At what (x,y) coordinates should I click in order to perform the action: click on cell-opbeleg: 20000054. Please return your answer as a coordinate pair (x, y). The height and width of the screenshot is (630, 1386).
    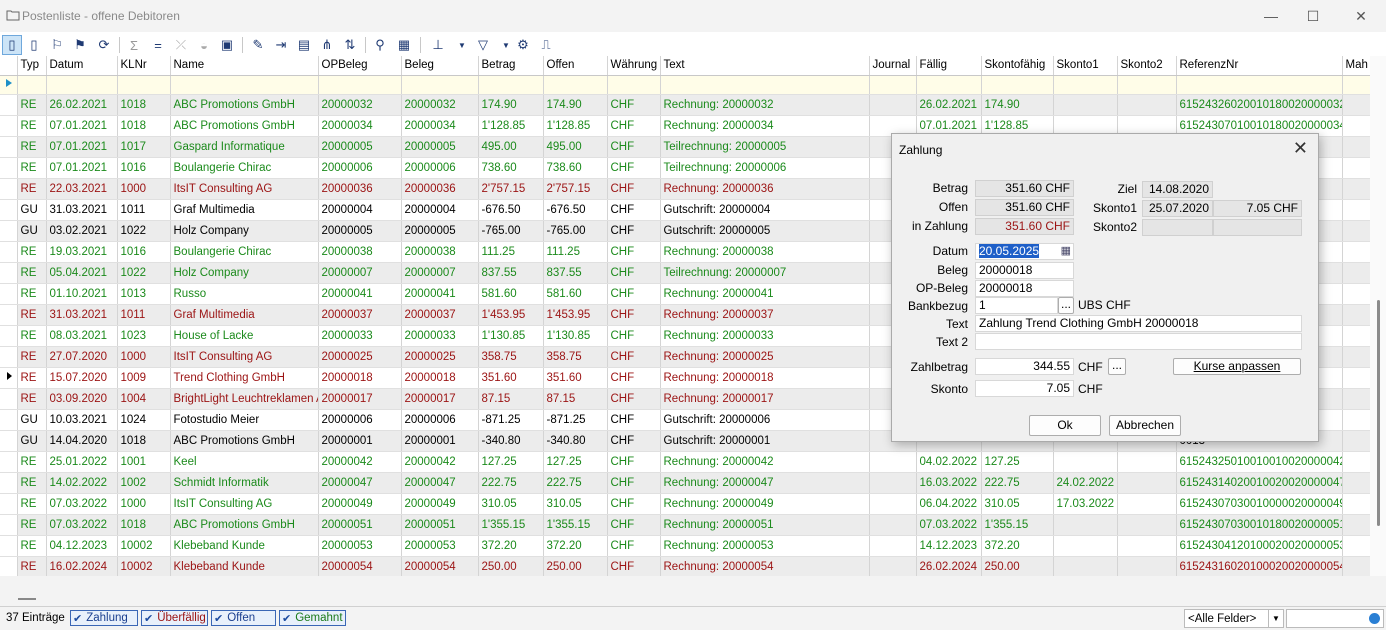
    Looking at the image, I should click on (360, 566).